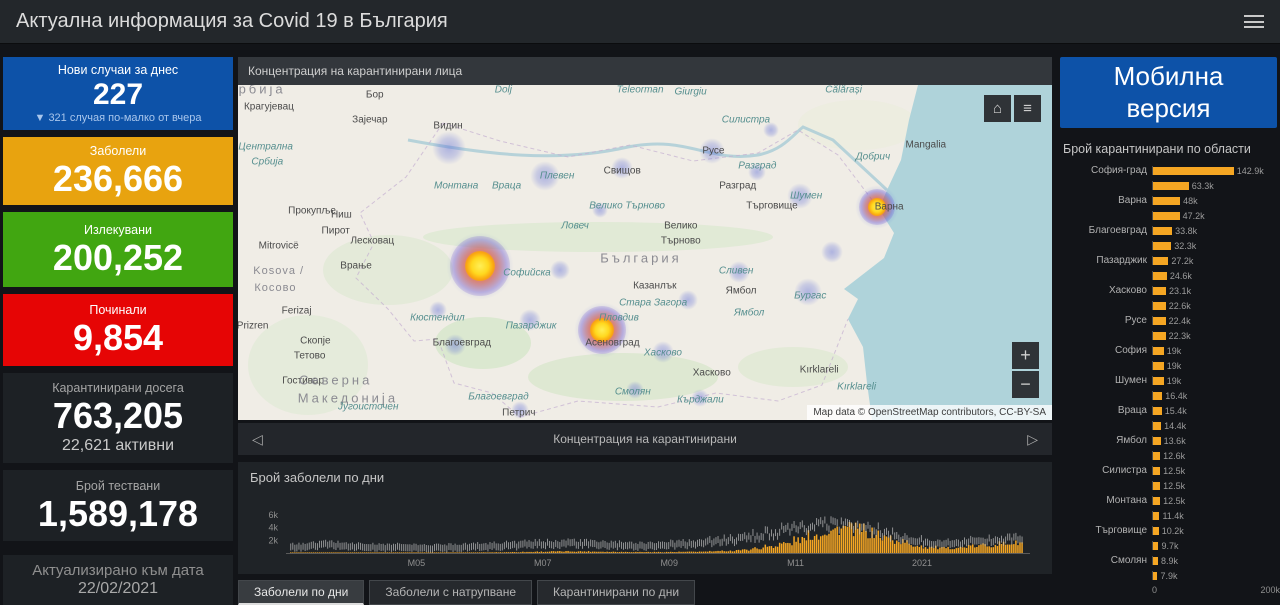  I want to click on region-bar-row: Шумен 19k, so click(1170, 380).